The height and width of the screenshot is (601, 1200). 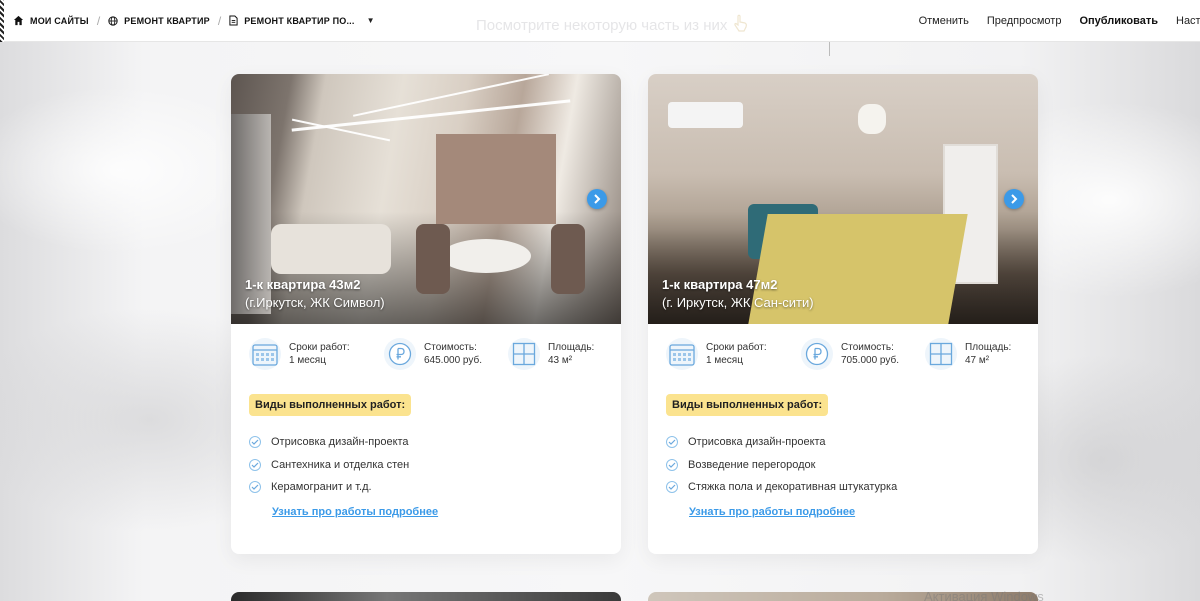 What do you see at coordinates (426, 596) in the screenshot?
I see `project-card-partial` at bounding box center [426, 596].